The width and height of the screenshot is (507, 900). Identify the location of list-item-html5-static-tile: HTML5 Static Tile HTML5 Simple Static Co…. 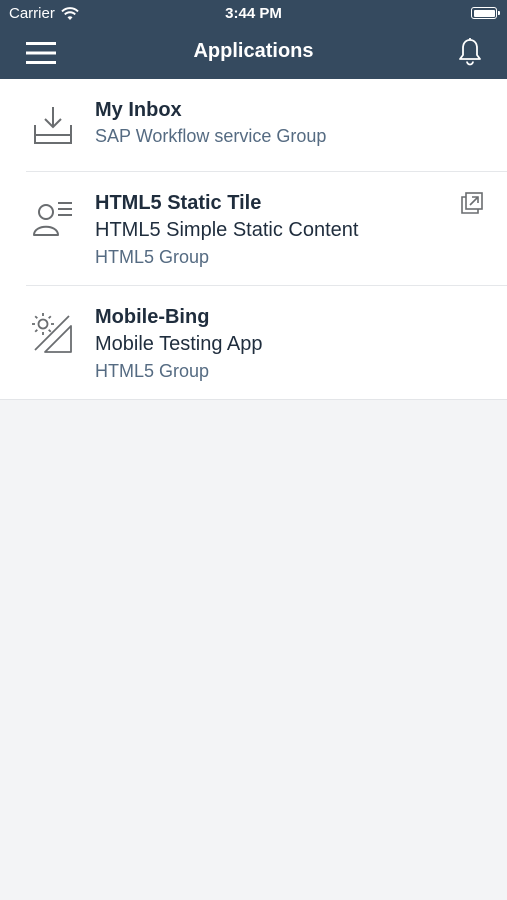
(253, 228).